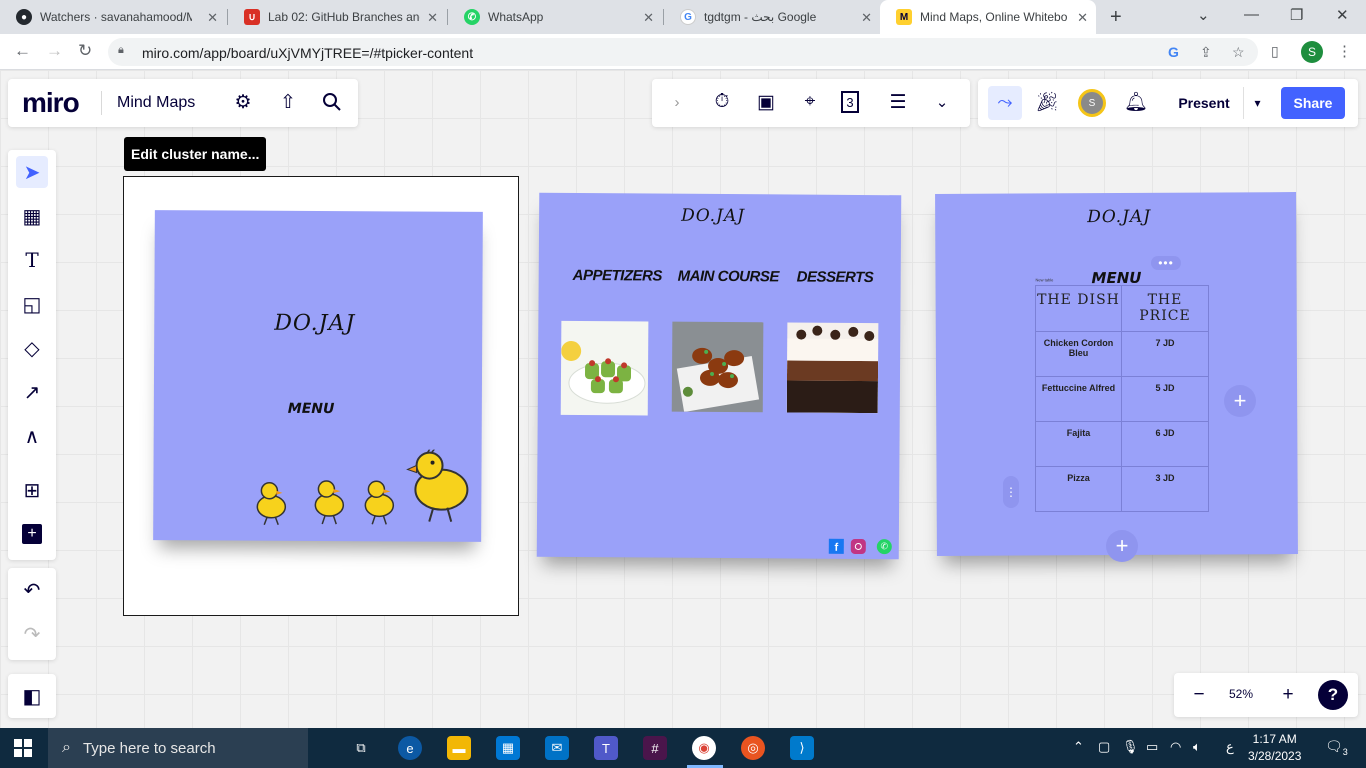 The image size is (1366, 768). Describe the element at coordinates (1152, 747) in the screenshot. I see `battery-icon: ▭` at that location.